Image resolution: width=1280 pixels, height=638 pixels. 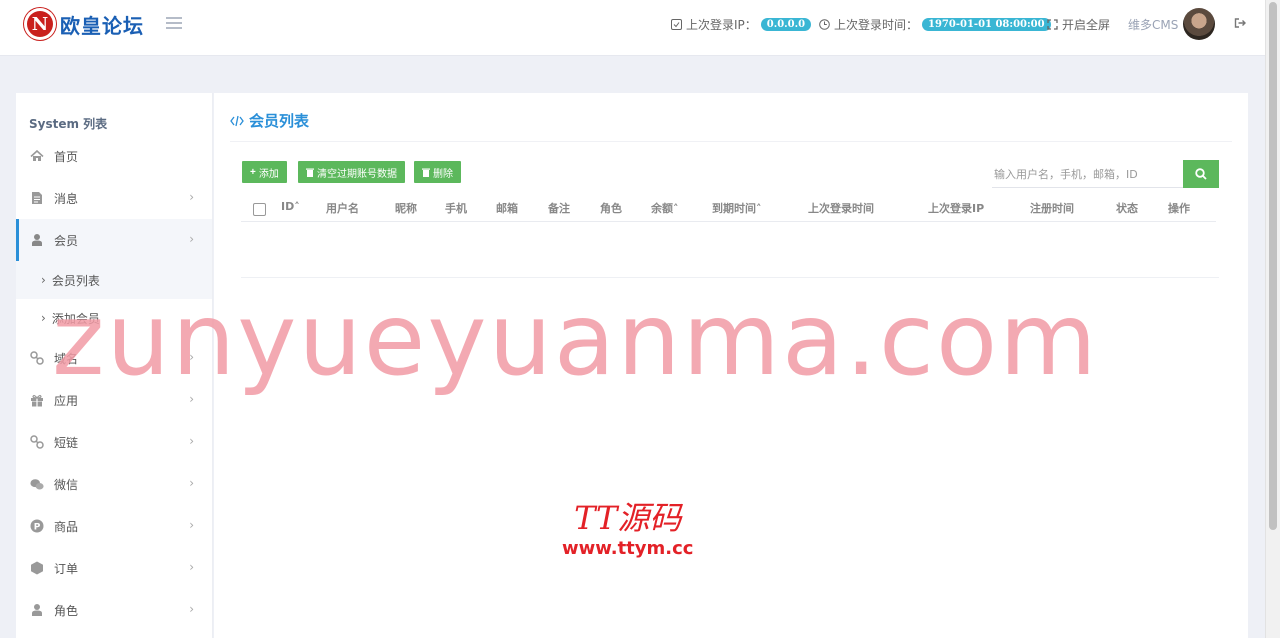 What do you see at coordinates (66, 156) in the screenshot?
I see `sidebar-item-label: 首页` at bounding box center [66, 156].